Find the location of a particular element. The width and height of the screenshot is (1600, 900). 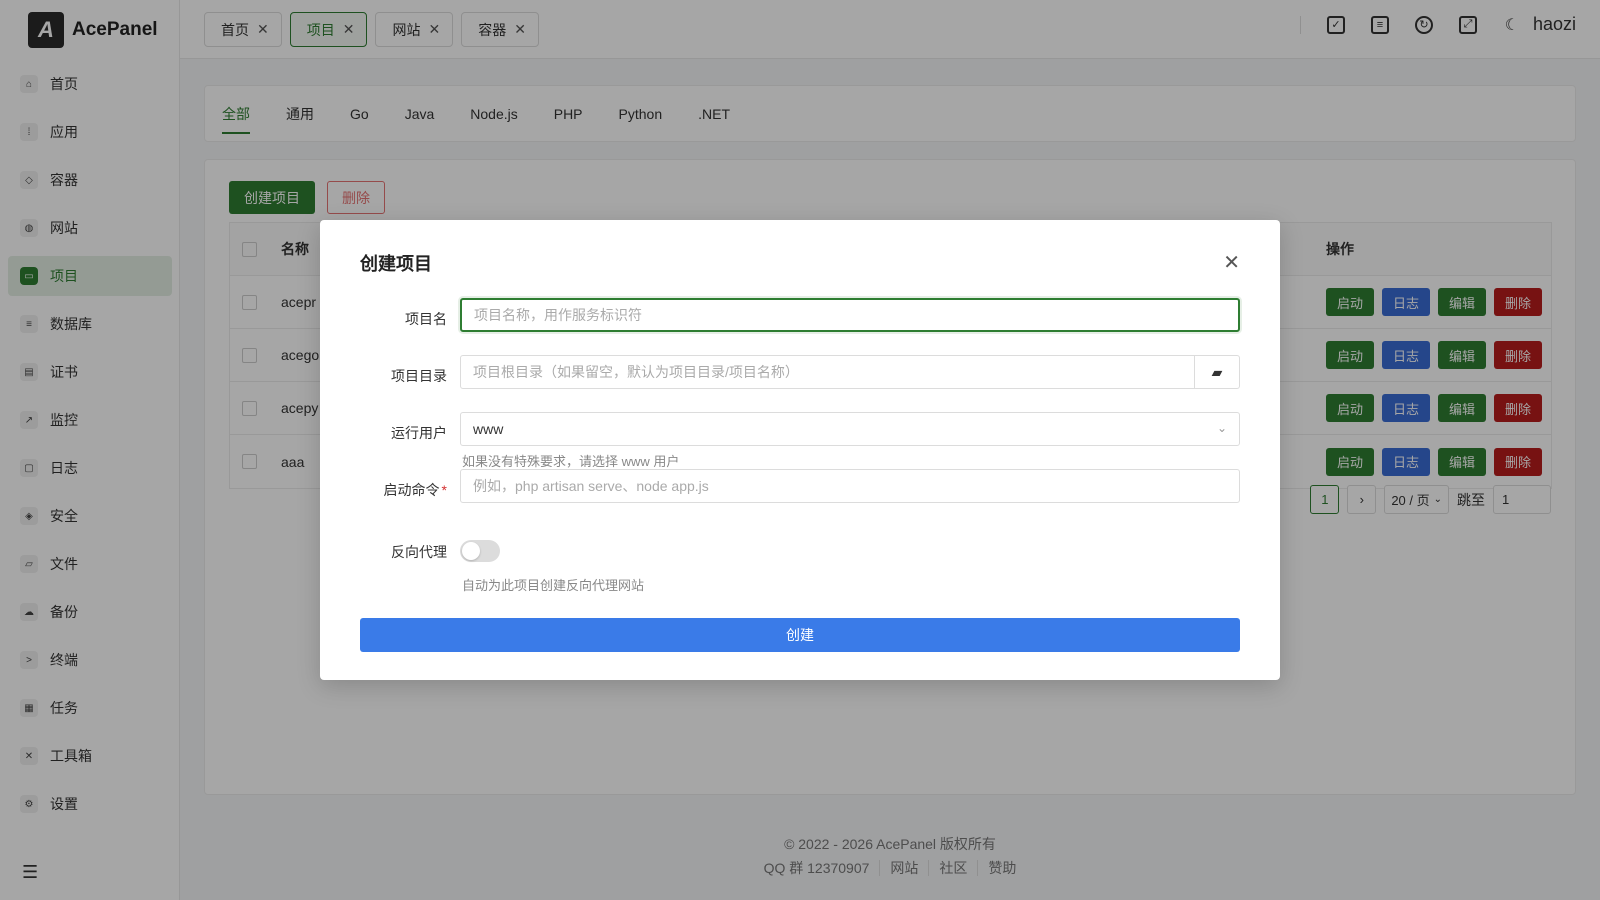

required-mark: * is located at coordinates (444, 490).